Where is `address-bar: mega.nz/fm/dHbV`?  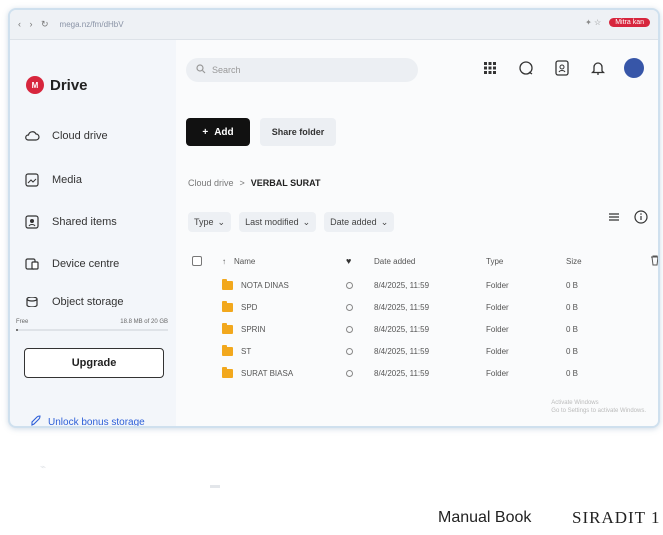
address-bar: mega.nz/fm/dHbV is located at coordinates (92, 24).